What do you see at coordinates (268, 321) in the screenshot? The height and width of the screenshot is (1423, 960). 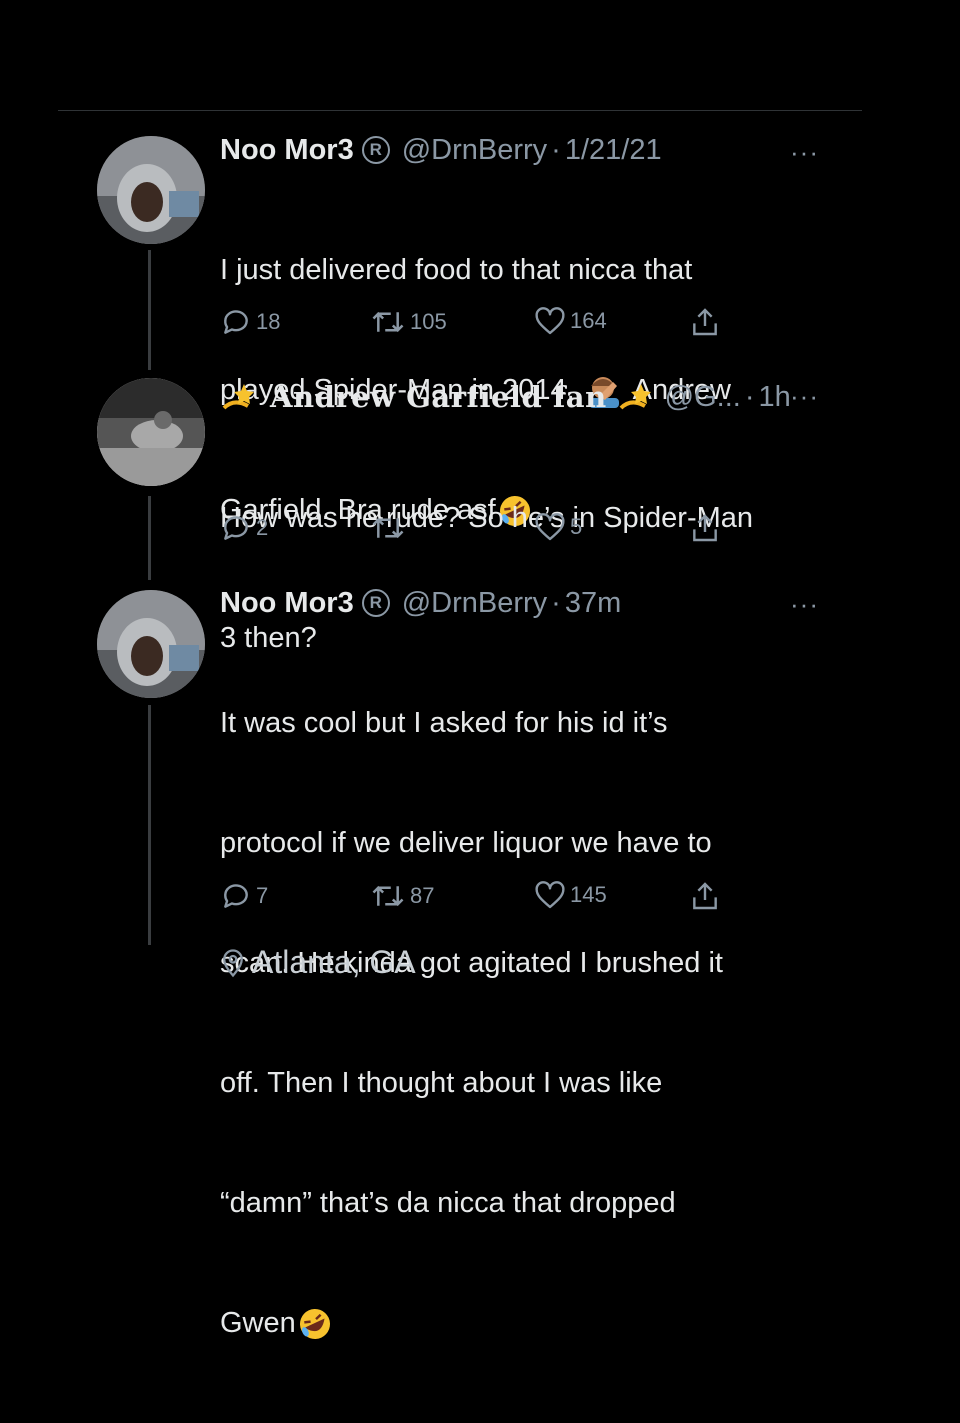 I see `reply-count: 18` at bounding box center [268, 321].